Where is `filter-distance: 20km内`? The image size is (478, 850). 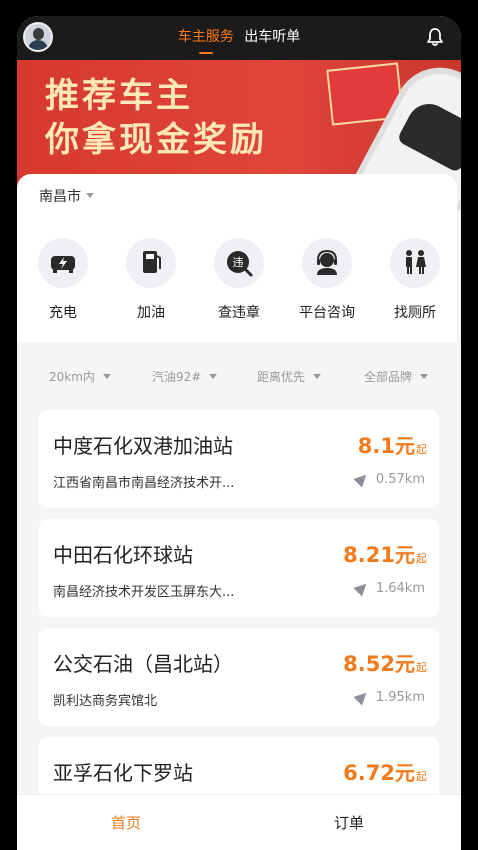
filter-distance: 20km内 is located at coordinates (80, 376).